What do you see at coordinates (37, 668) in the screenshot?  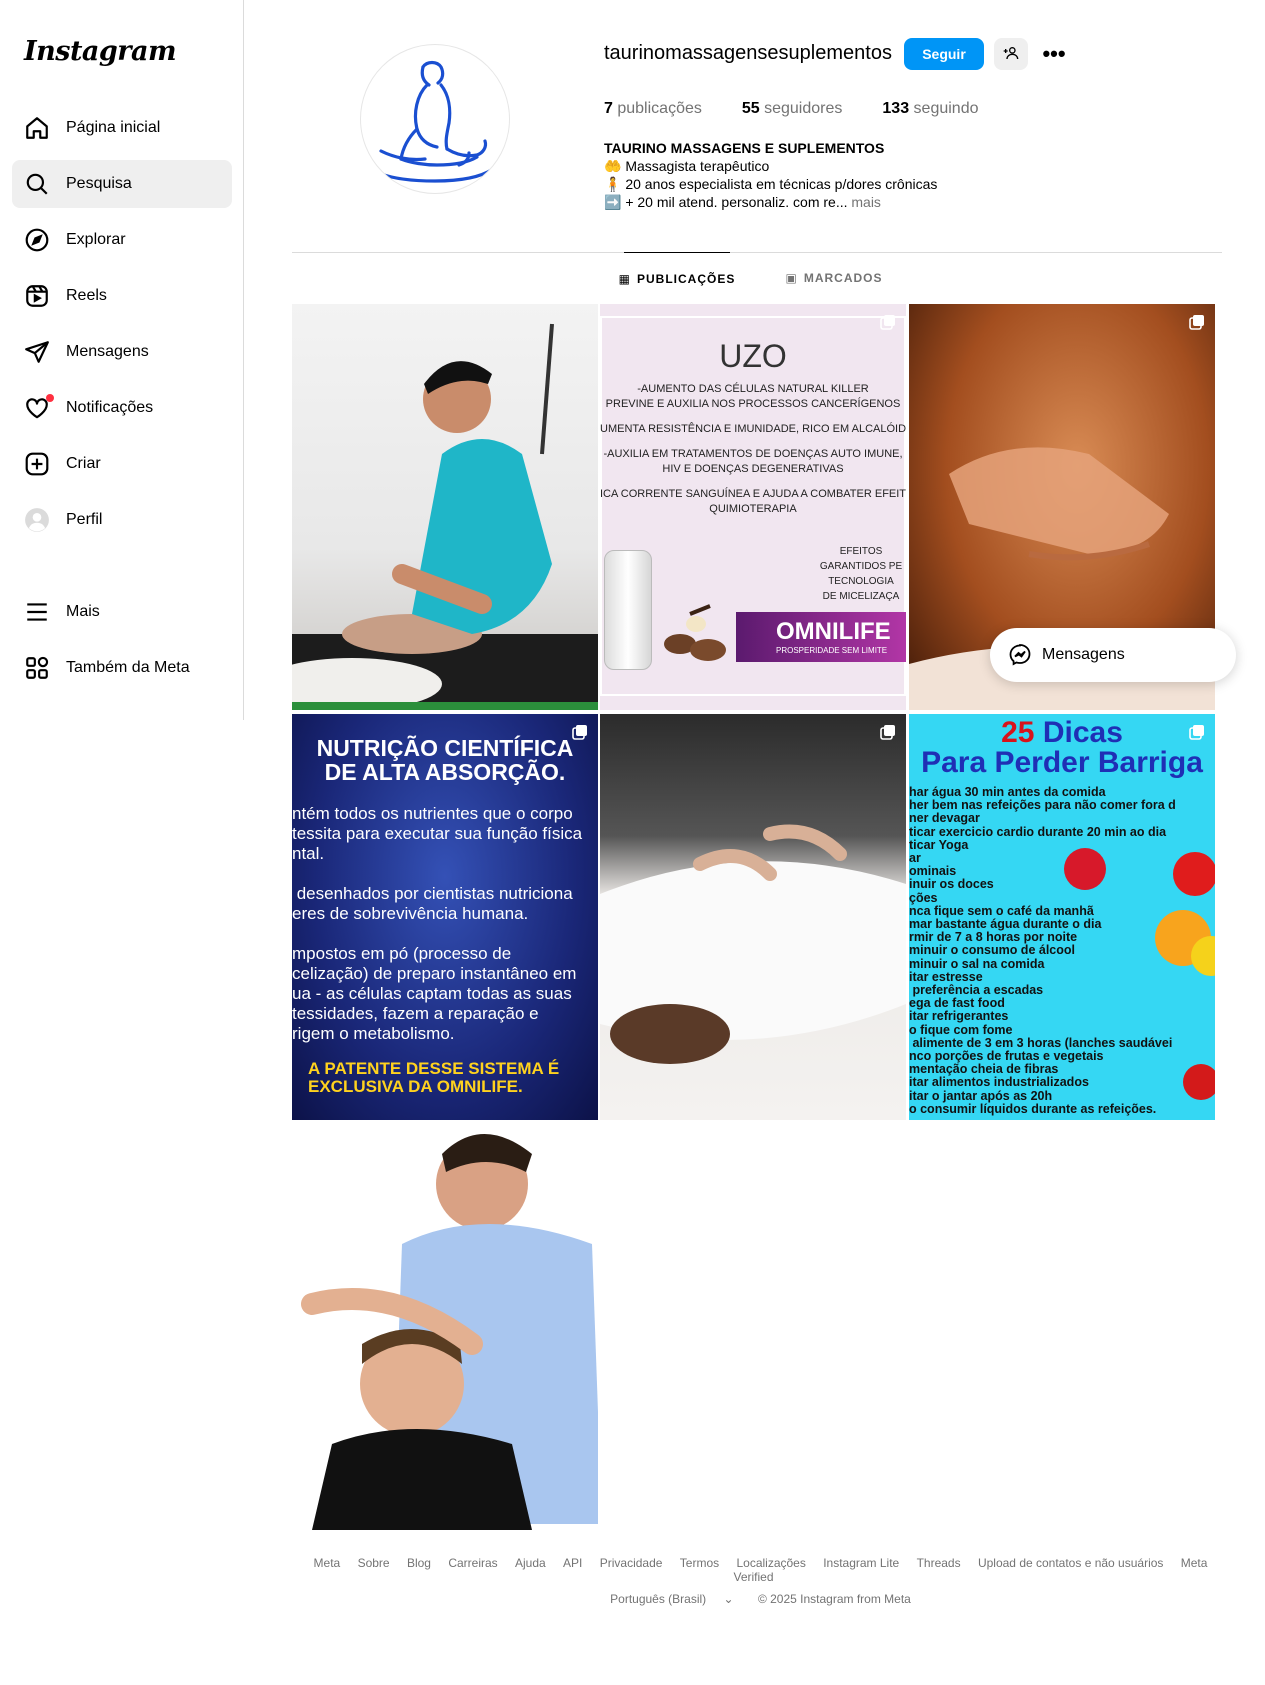 I see `meta-apps-icon` at bounding box center [37, 668].